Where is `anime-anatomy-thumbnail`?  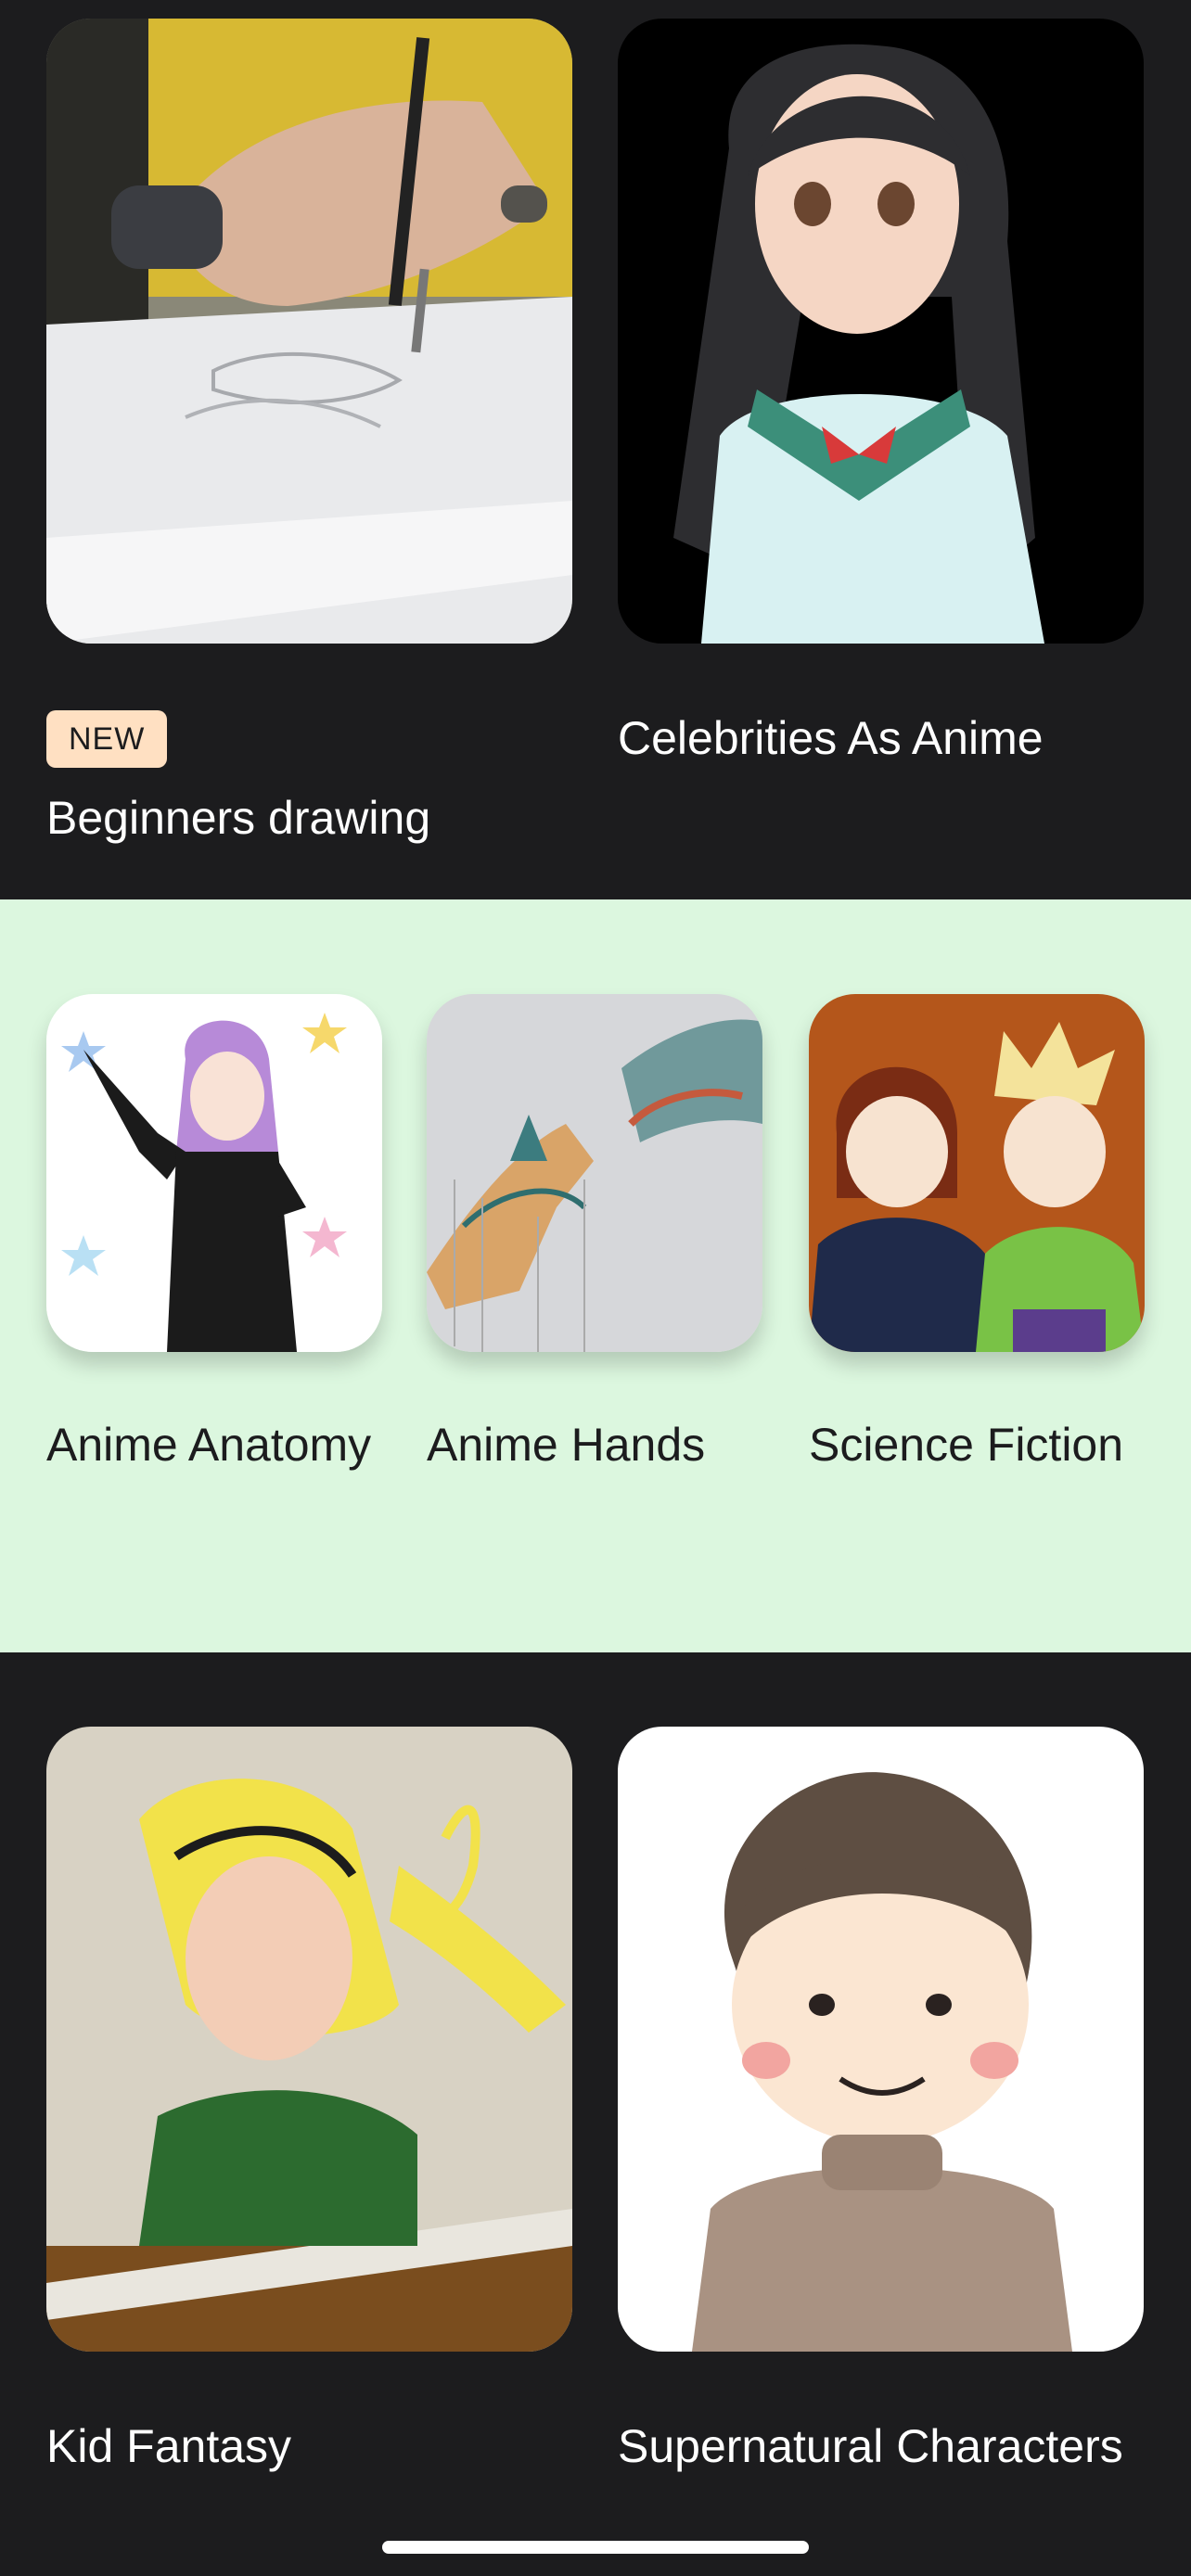
anime-anatomy-thumbnail is located at coordinates (214, 1173).